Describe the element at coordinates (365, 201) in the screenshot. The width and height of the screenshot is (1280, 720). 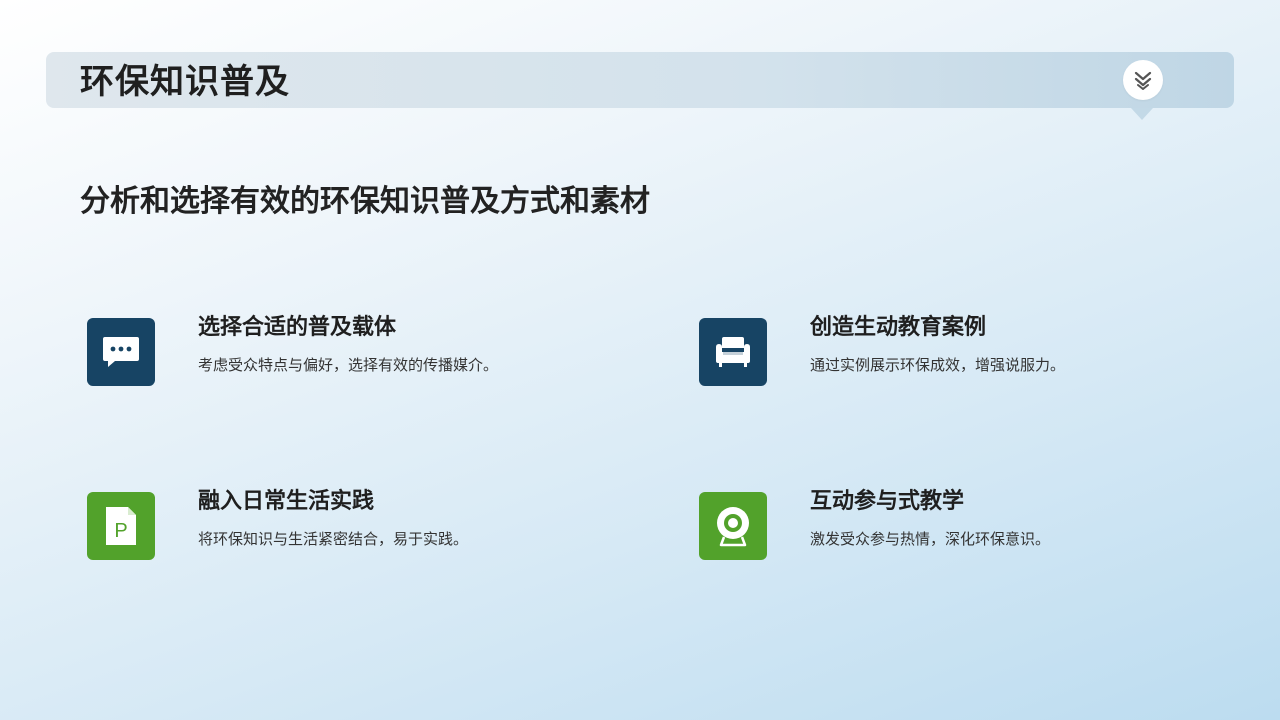
I see `section-subtitle: 分析和选择有效的环保知识普及方式和素材` at that location.